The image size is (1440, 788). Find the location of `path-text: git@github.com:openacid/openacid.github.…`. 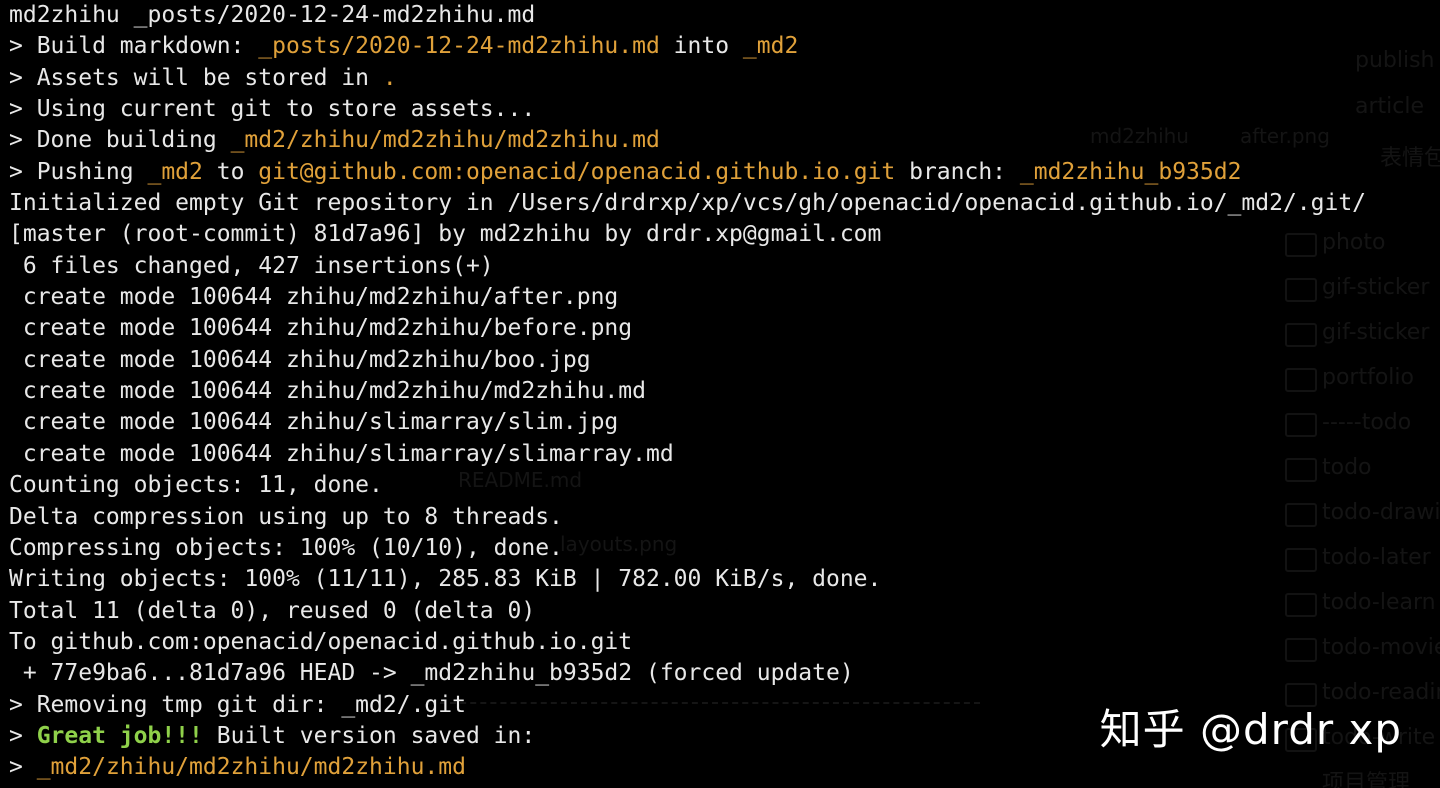

path-text: git@github.com:openacid/openacid.github.… is located at coordinates (577, 171).